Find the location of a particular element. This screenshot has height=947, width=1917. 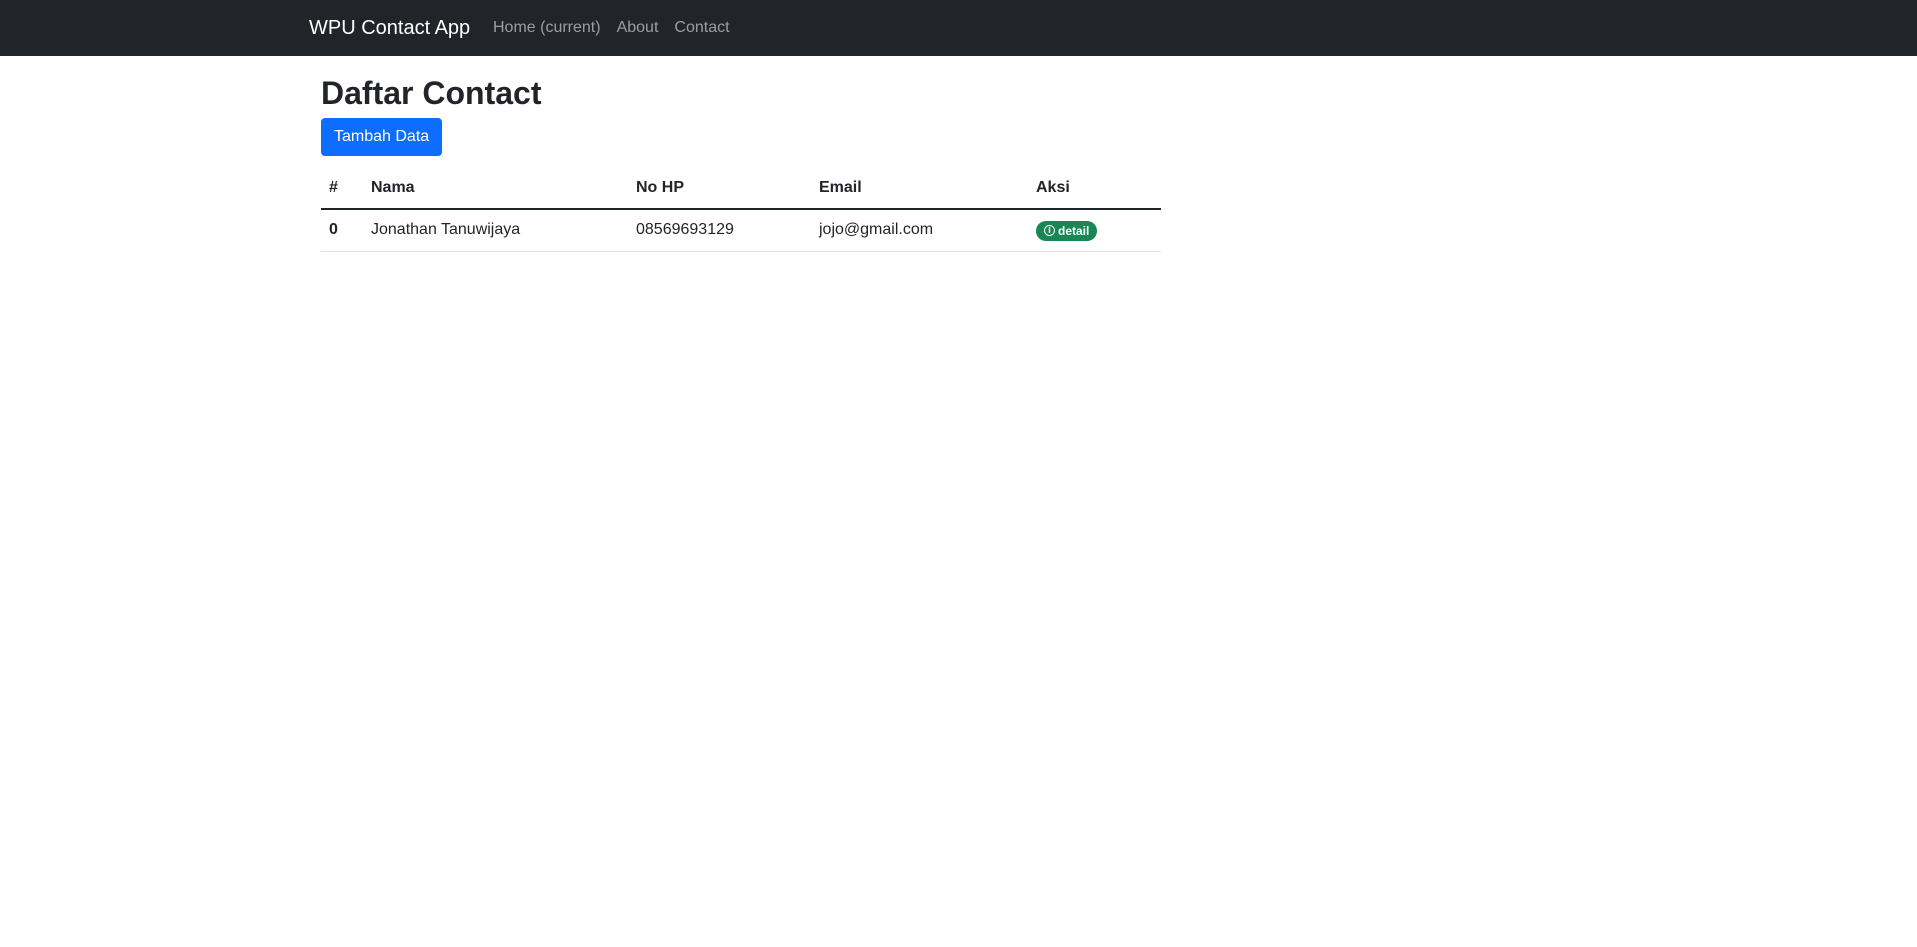

nav-item-home: Home (current) is located at coordinates (547, 28).